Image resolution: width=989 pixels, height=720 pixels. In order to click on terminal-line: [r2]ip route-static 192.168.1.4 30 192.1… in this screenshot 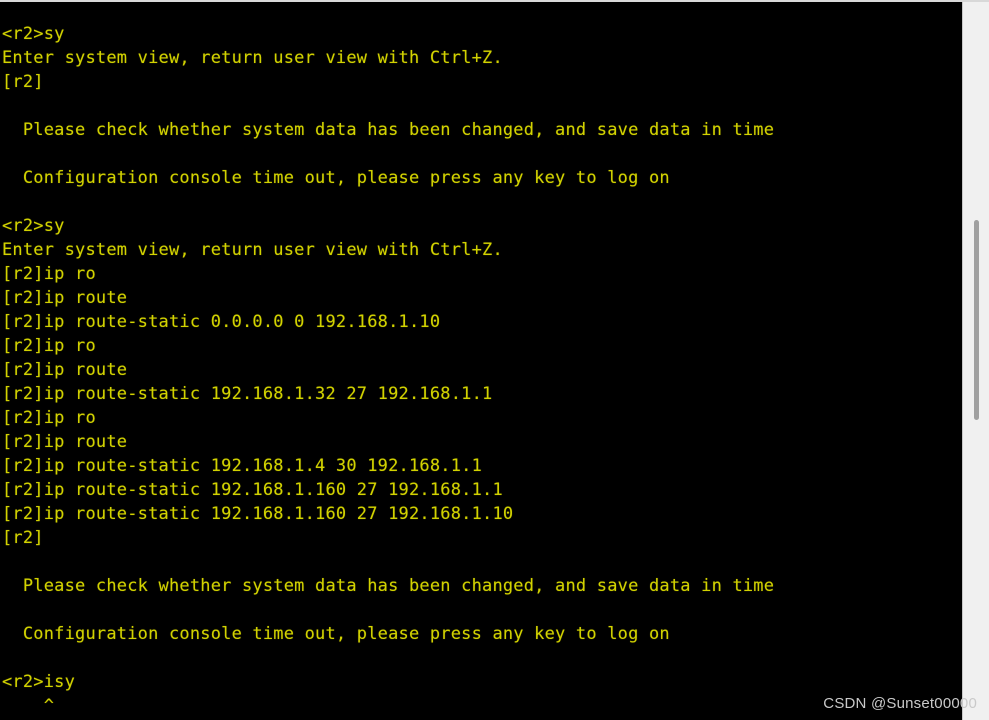, I will do `click(242, 466)`.